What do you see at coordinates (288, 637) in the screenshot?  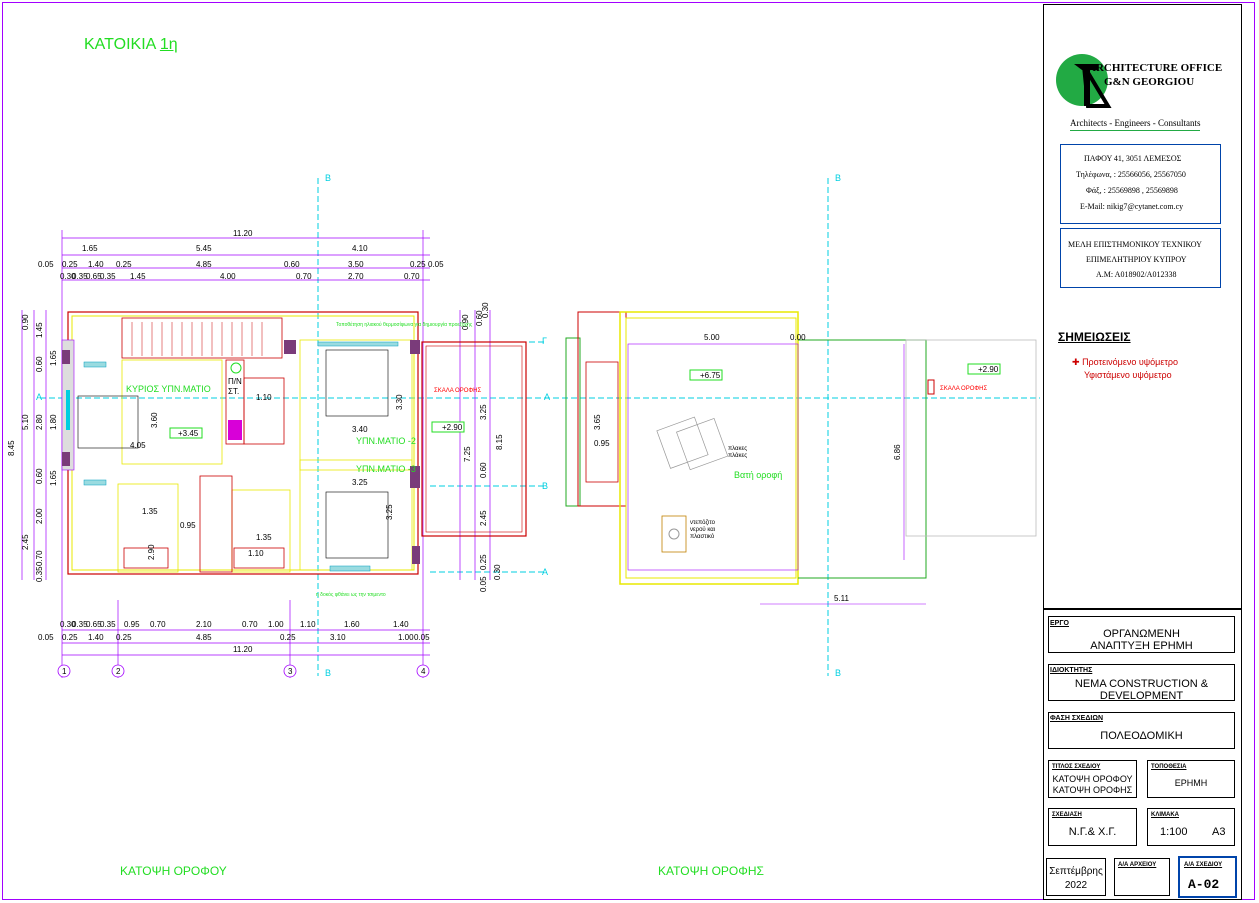 I see `dim-bot-2f: 0.25` at bounding box center [288, 637].